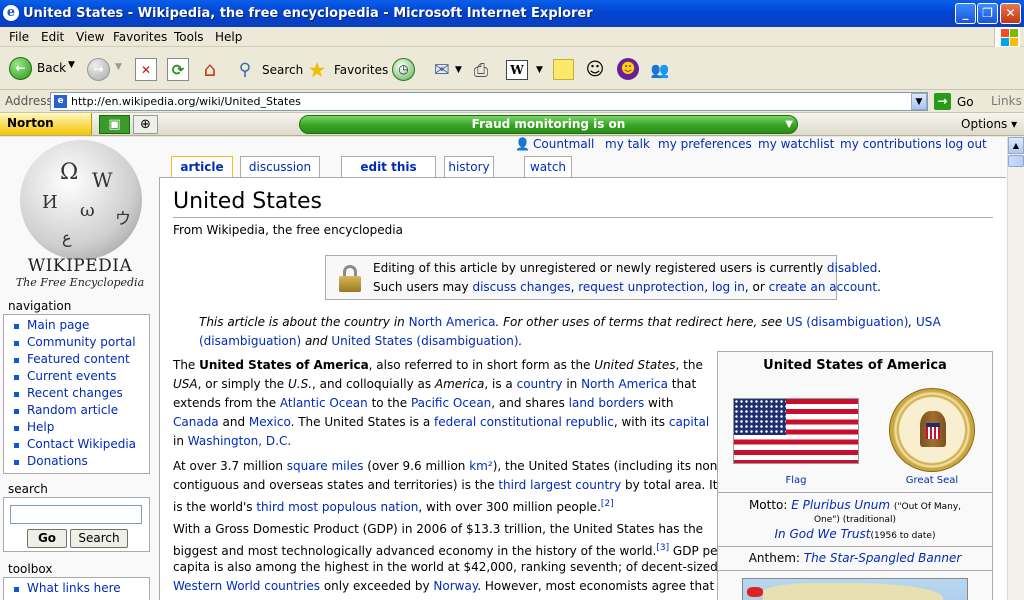  Describe the element at coordinates (728, 287) in the screenshot. I see `log-in-link: log in` at that location.